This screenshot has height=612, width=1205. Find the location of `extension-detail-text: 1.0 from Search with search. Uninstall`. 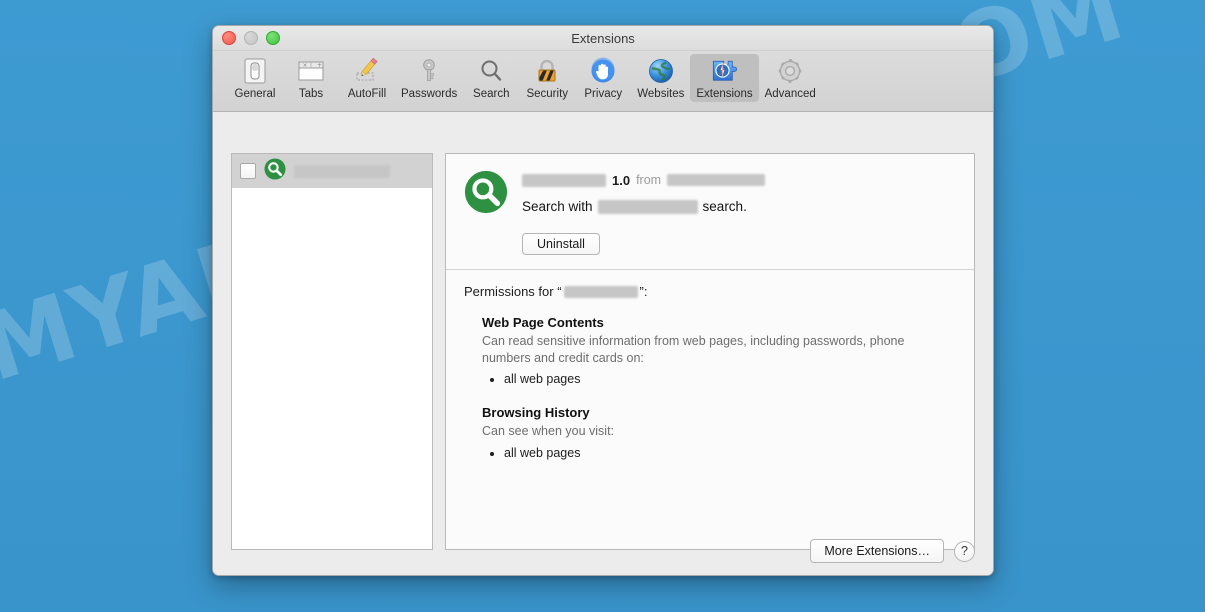

extension-detail-text: 1.0 from Search with search. Uninstall is located at coordinates (739, 212).